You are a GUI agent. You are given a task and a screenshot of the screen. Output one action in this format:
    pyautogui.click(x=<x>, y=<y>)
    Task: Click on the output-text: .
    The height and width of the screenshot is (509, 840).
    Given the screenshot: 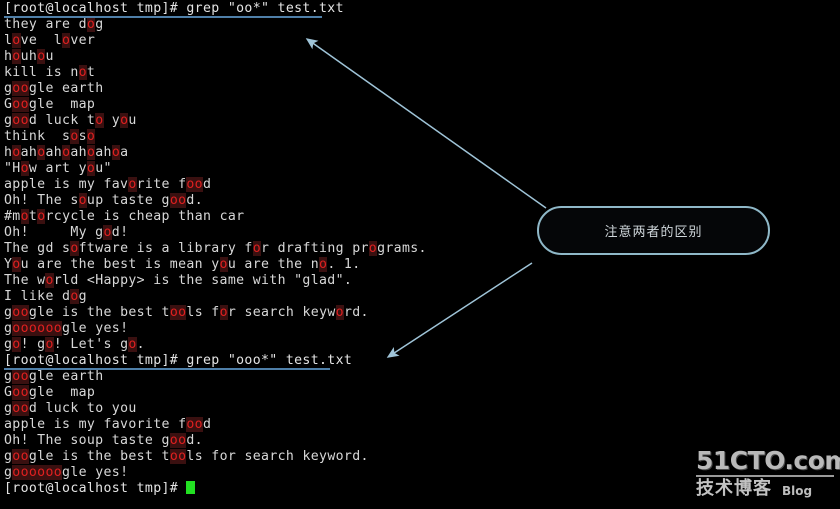 What is the action you would take?
    pyautogui.click(x=140, y=344)
    